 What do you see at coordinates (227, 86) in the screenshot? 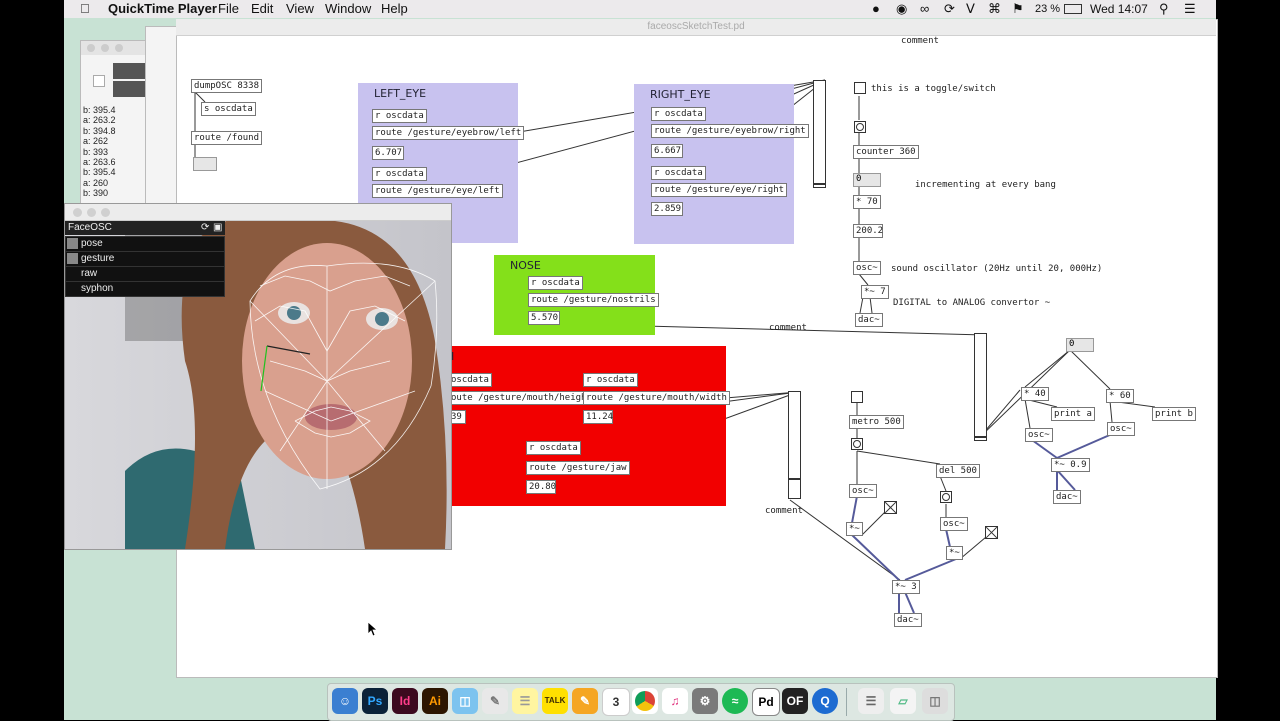
I see `dumposc-object: dumpOSC 8338` at bounding box center [227, 86].